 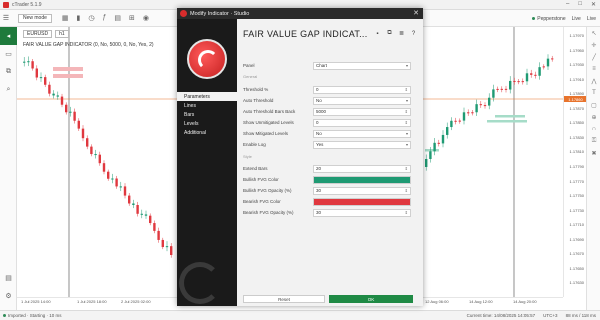 I want to click on account-mode: Live, so click(x=576, y=19).